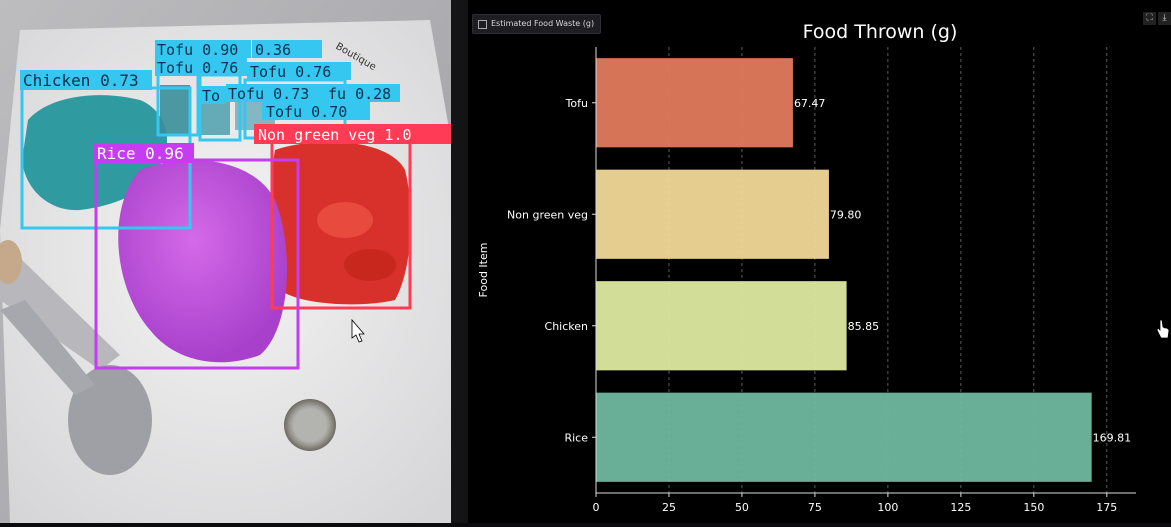 This screenshot has height=527, width=1171. I want to click on bar-value-label: 85.85, so click(864, 326).